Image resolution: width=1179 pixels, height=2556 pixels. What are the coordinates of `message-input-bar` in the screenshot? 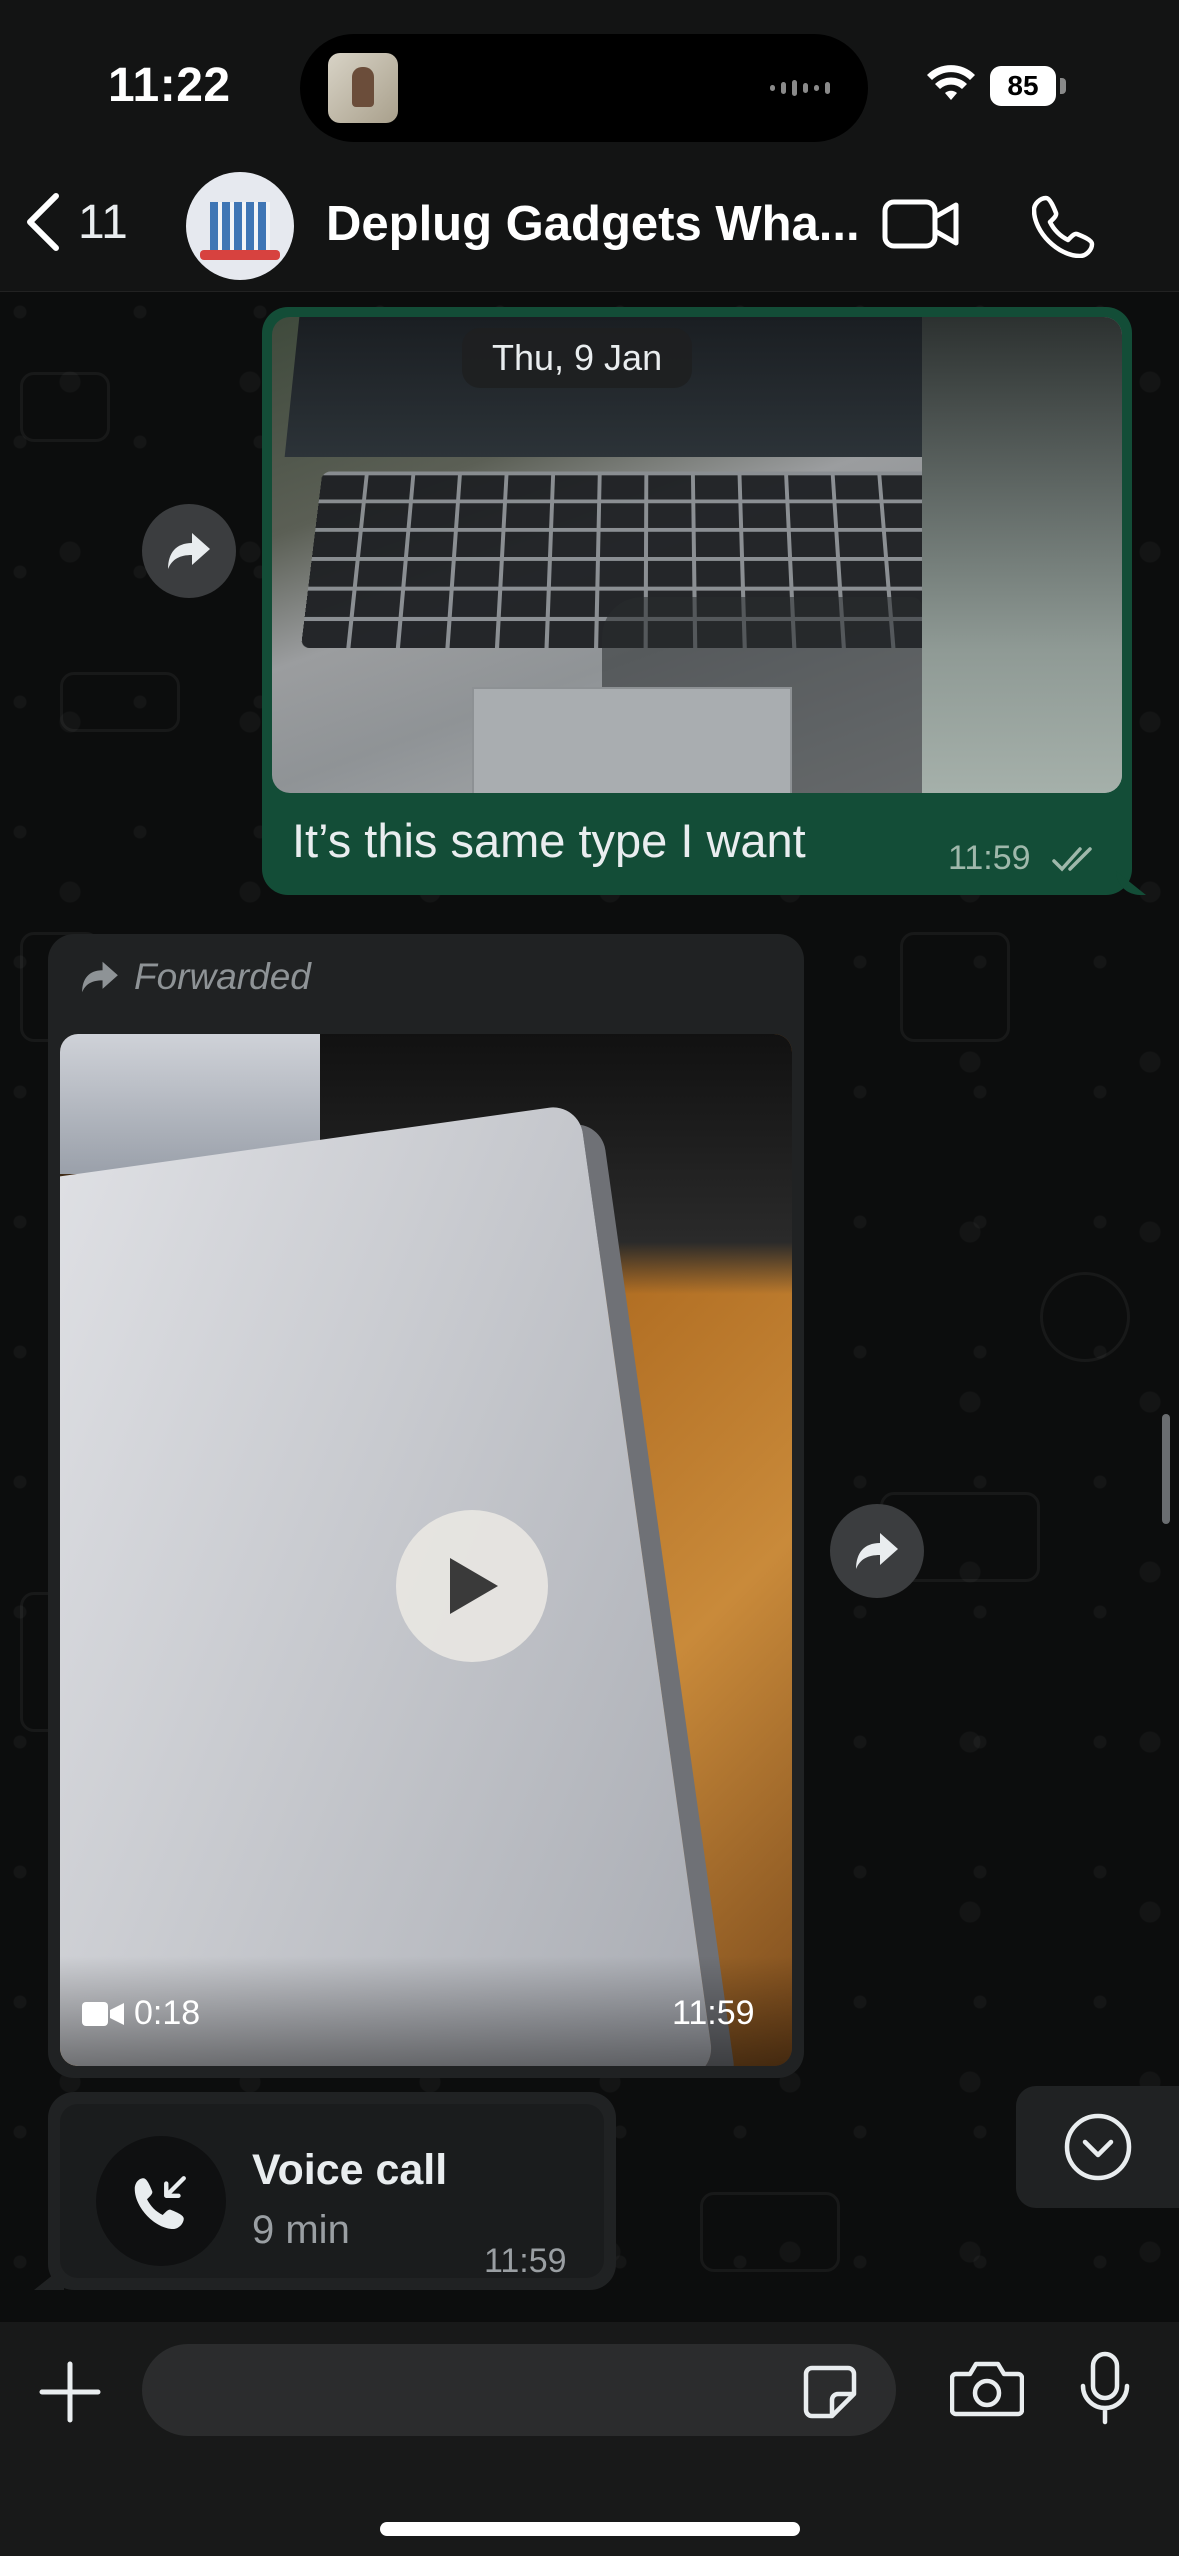 It's located at (589, 2439).